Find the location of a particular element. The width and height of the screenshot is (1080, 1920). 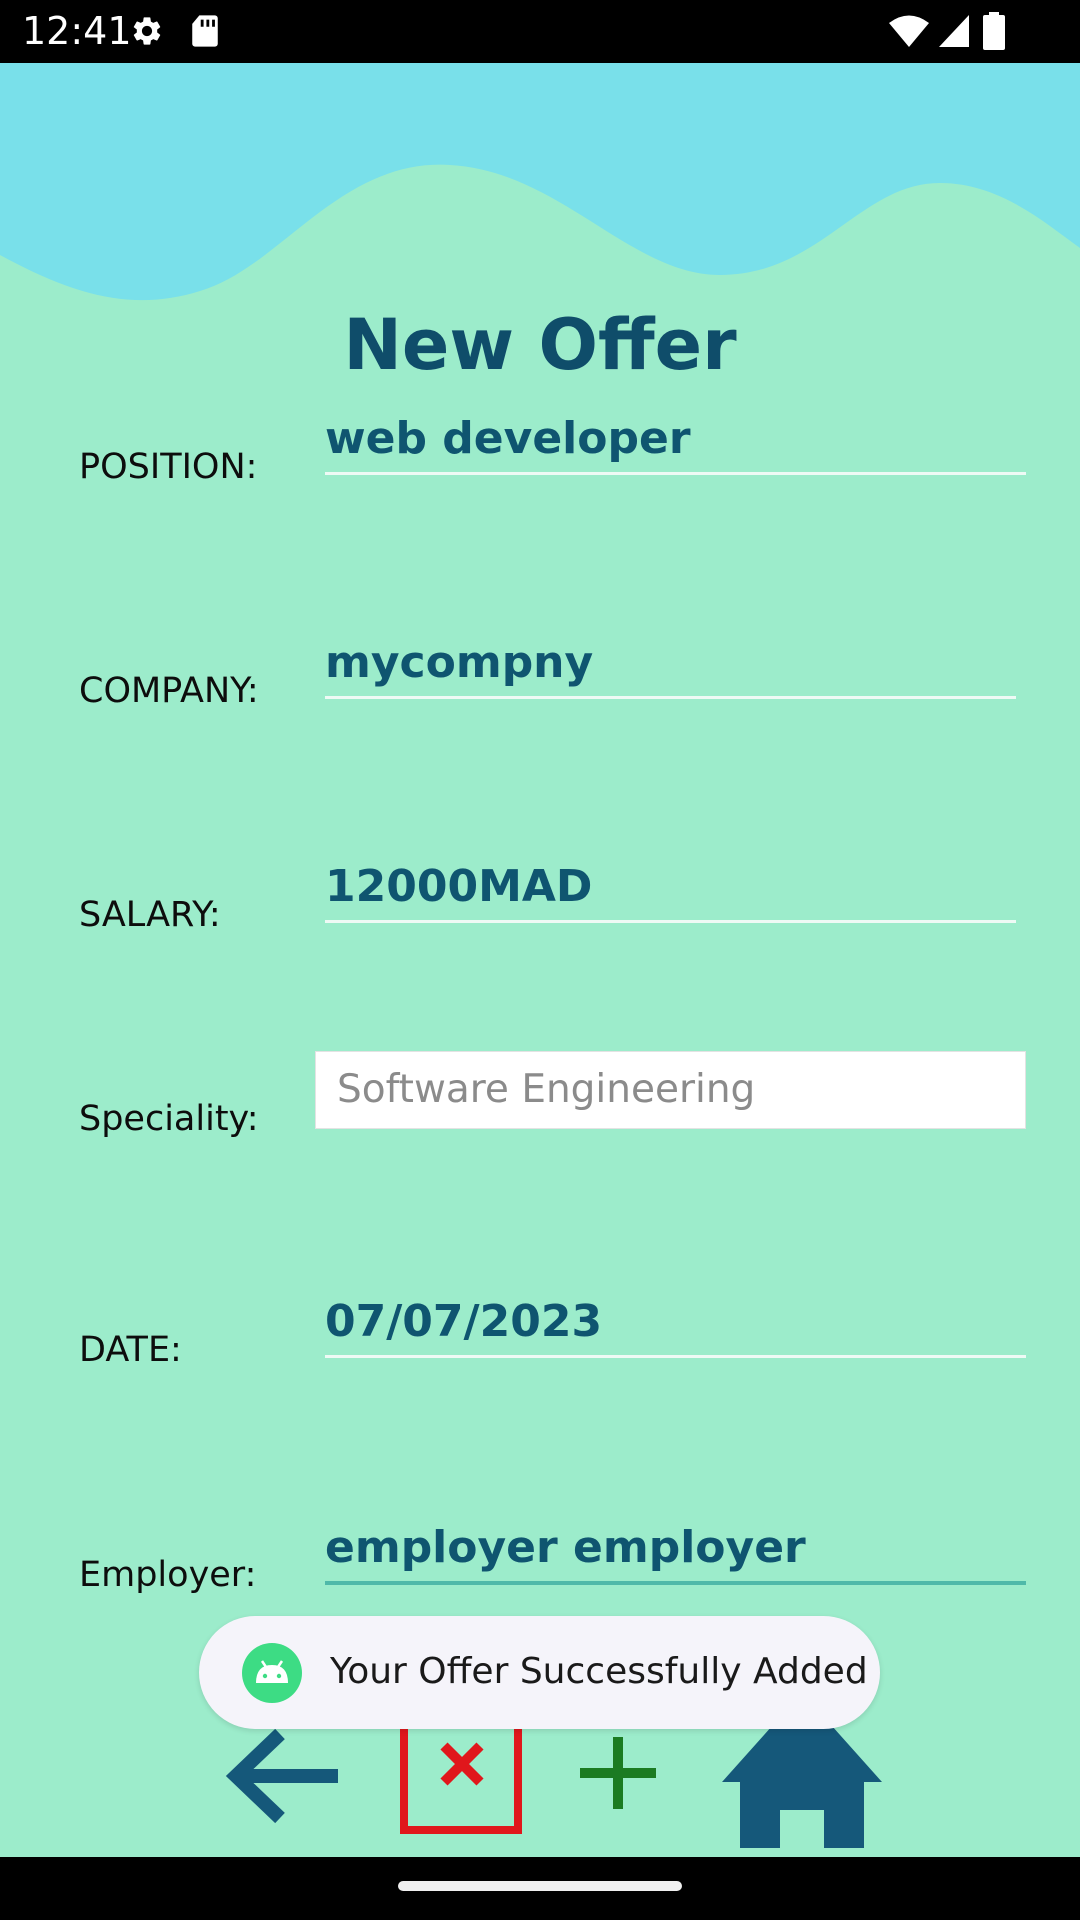

settings-icon is located at coordinates (147, 31).